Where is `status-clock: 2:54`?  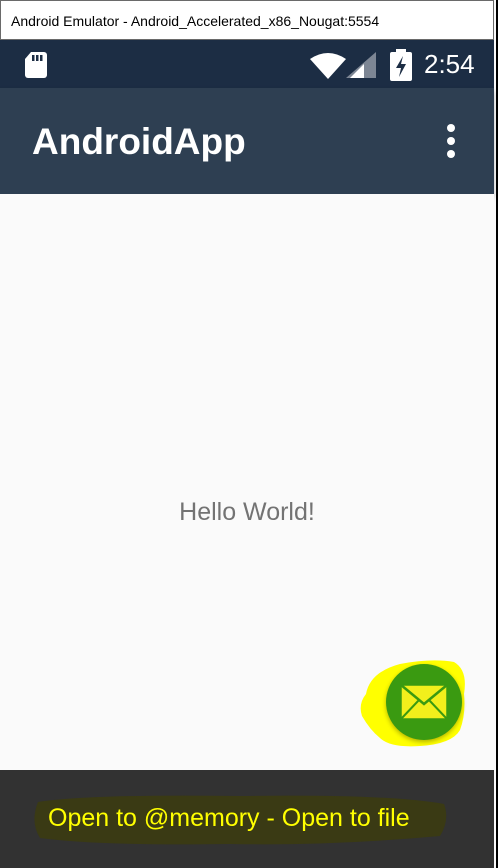 status-clock: 2:54 is located at coordinates (449, 64).